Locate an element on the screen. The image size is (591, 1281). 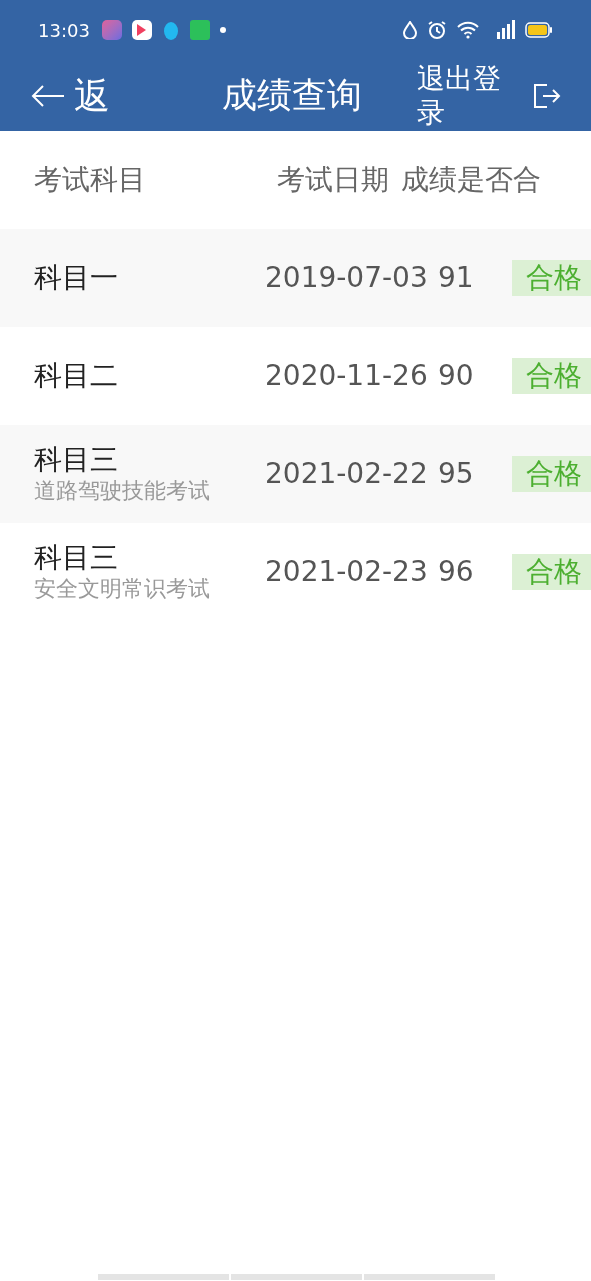
video-app-icon is located at coordinates (141, 30).